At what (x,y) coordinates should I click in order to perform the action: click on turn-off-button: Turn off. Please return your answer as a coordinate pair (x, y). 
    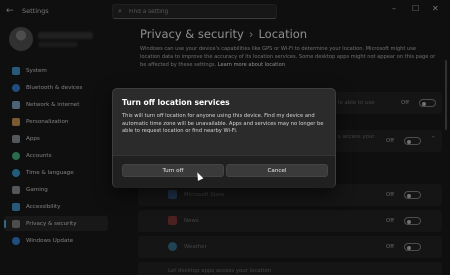
    Looking at the image, I should click on (173, 170).